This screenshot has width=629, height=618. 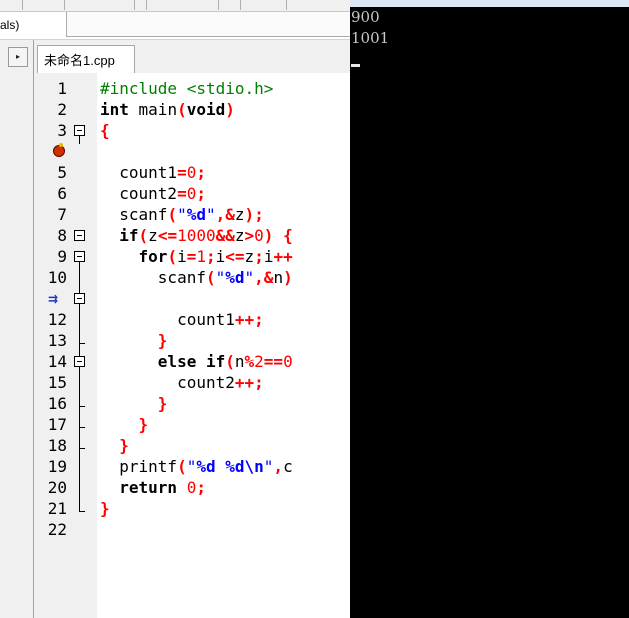 I want to click on compiler-select-text: als), so click(x=9, y=25).